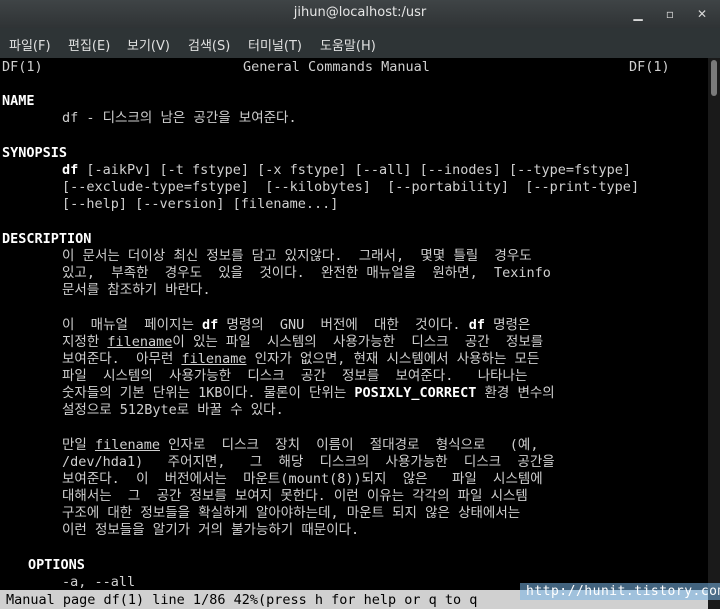 The width and height of the screenshot is (720, 609). Describe the element at coordinates (211, 530) in the screenshot. I see `desc-p3-line6: 이런 정보들을 알기가 거의 불가능하기 때문이다.` at that location.